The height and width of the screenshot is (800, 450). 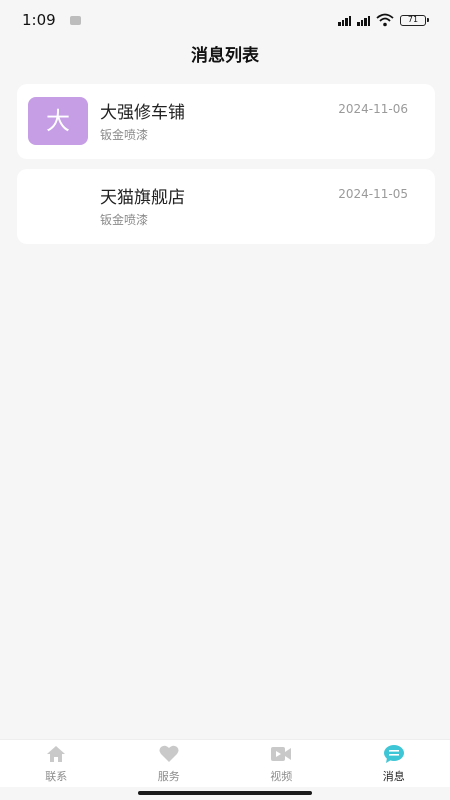 I want to click on status-time-group: 1:09, so click(x=51, y=20).